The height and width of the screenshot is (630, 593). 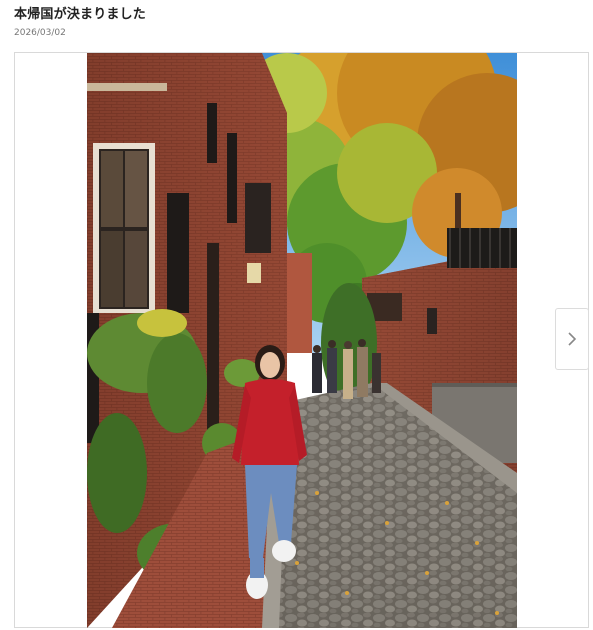 I want to click on chevron-right-icon, so click(x=572, y=339).